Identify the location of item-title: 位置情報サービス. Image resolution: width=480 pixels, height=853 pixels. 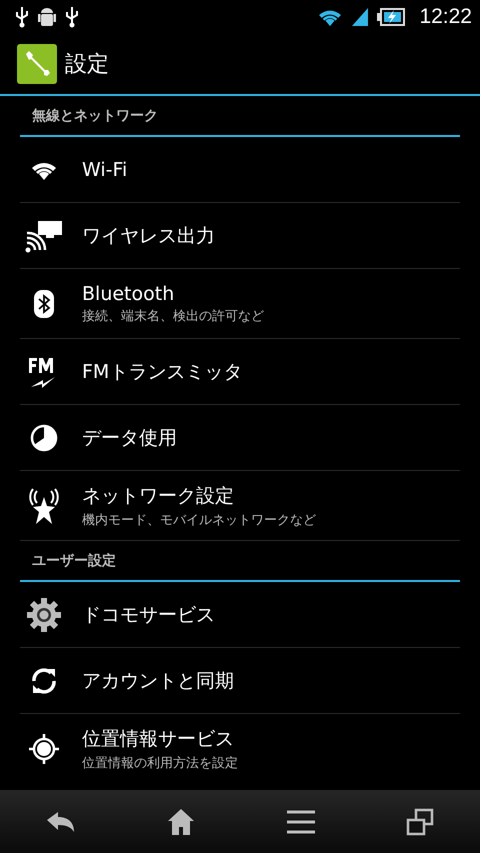
(158, 739).